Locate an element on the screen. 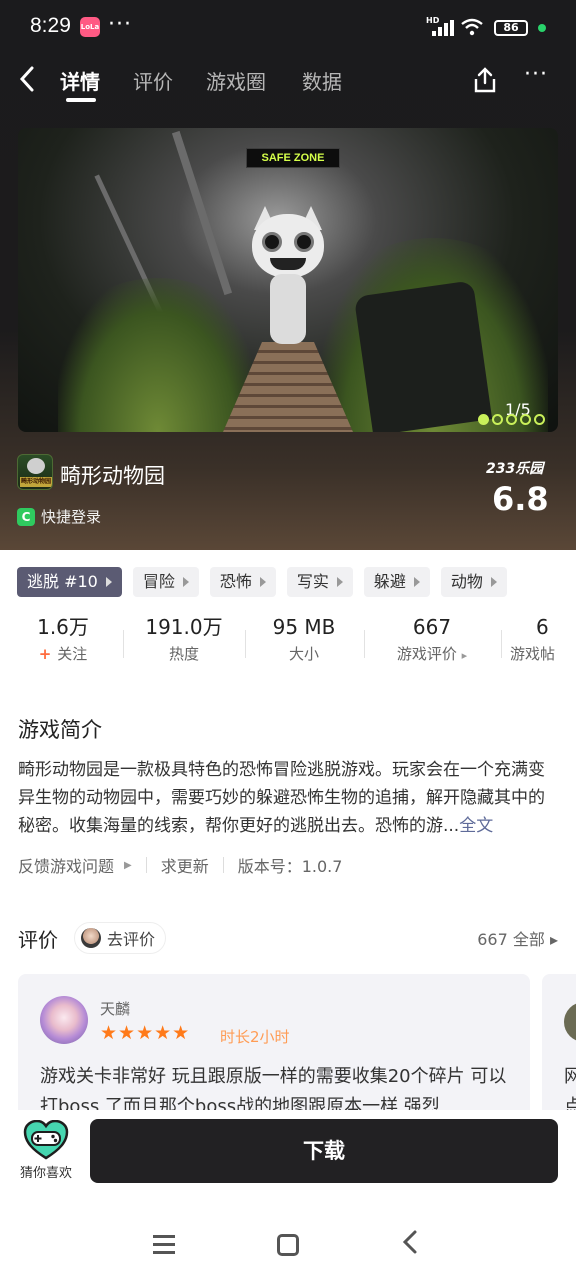  stat-size: 95 MB 大小 is located at coordinates (304, 637).